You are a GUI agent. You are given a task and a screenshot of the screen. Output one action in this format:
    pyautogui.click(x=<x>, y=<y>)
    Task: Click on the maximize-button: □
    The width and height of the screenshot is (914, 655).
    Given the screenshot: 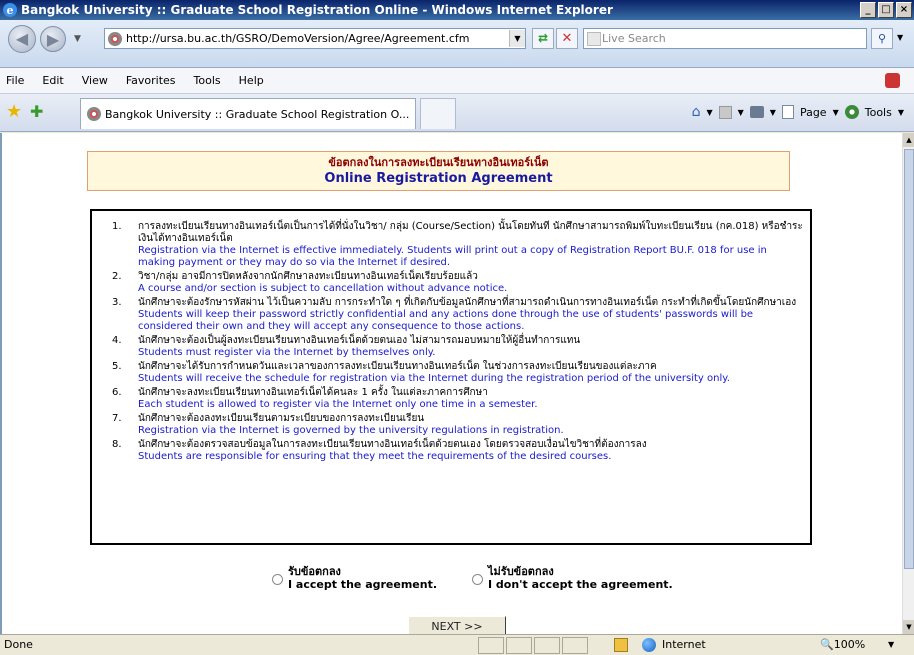 What is the action you would take?
    pyautogui.click(x=886, y=10)
    